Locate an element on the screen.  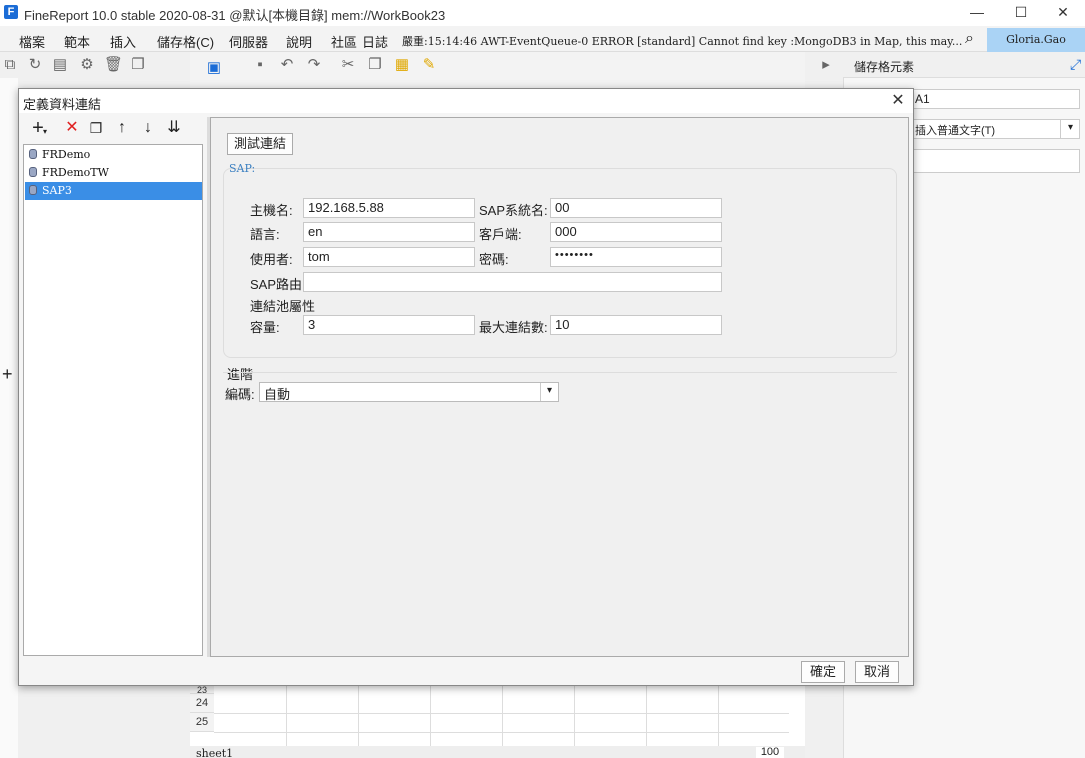
maximize-button: ☐ is located at coordinates (1021, 13).